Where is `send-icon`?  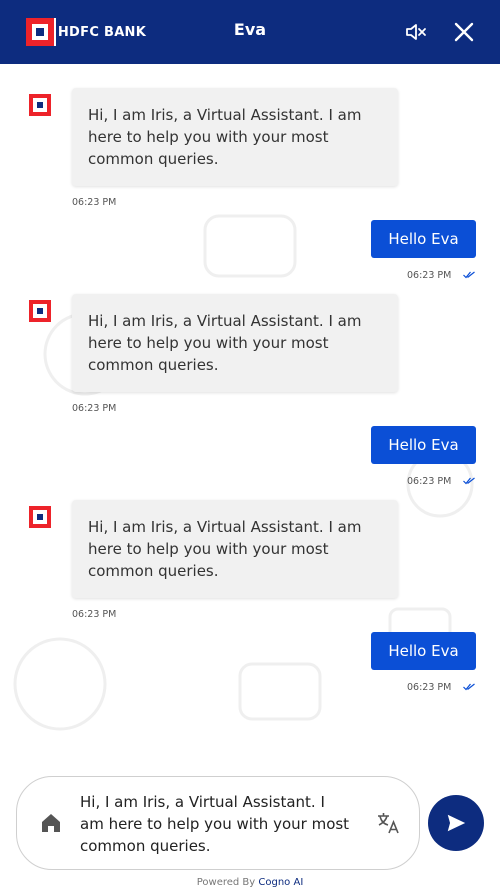
send-icon is located at coordinates (456, 823).